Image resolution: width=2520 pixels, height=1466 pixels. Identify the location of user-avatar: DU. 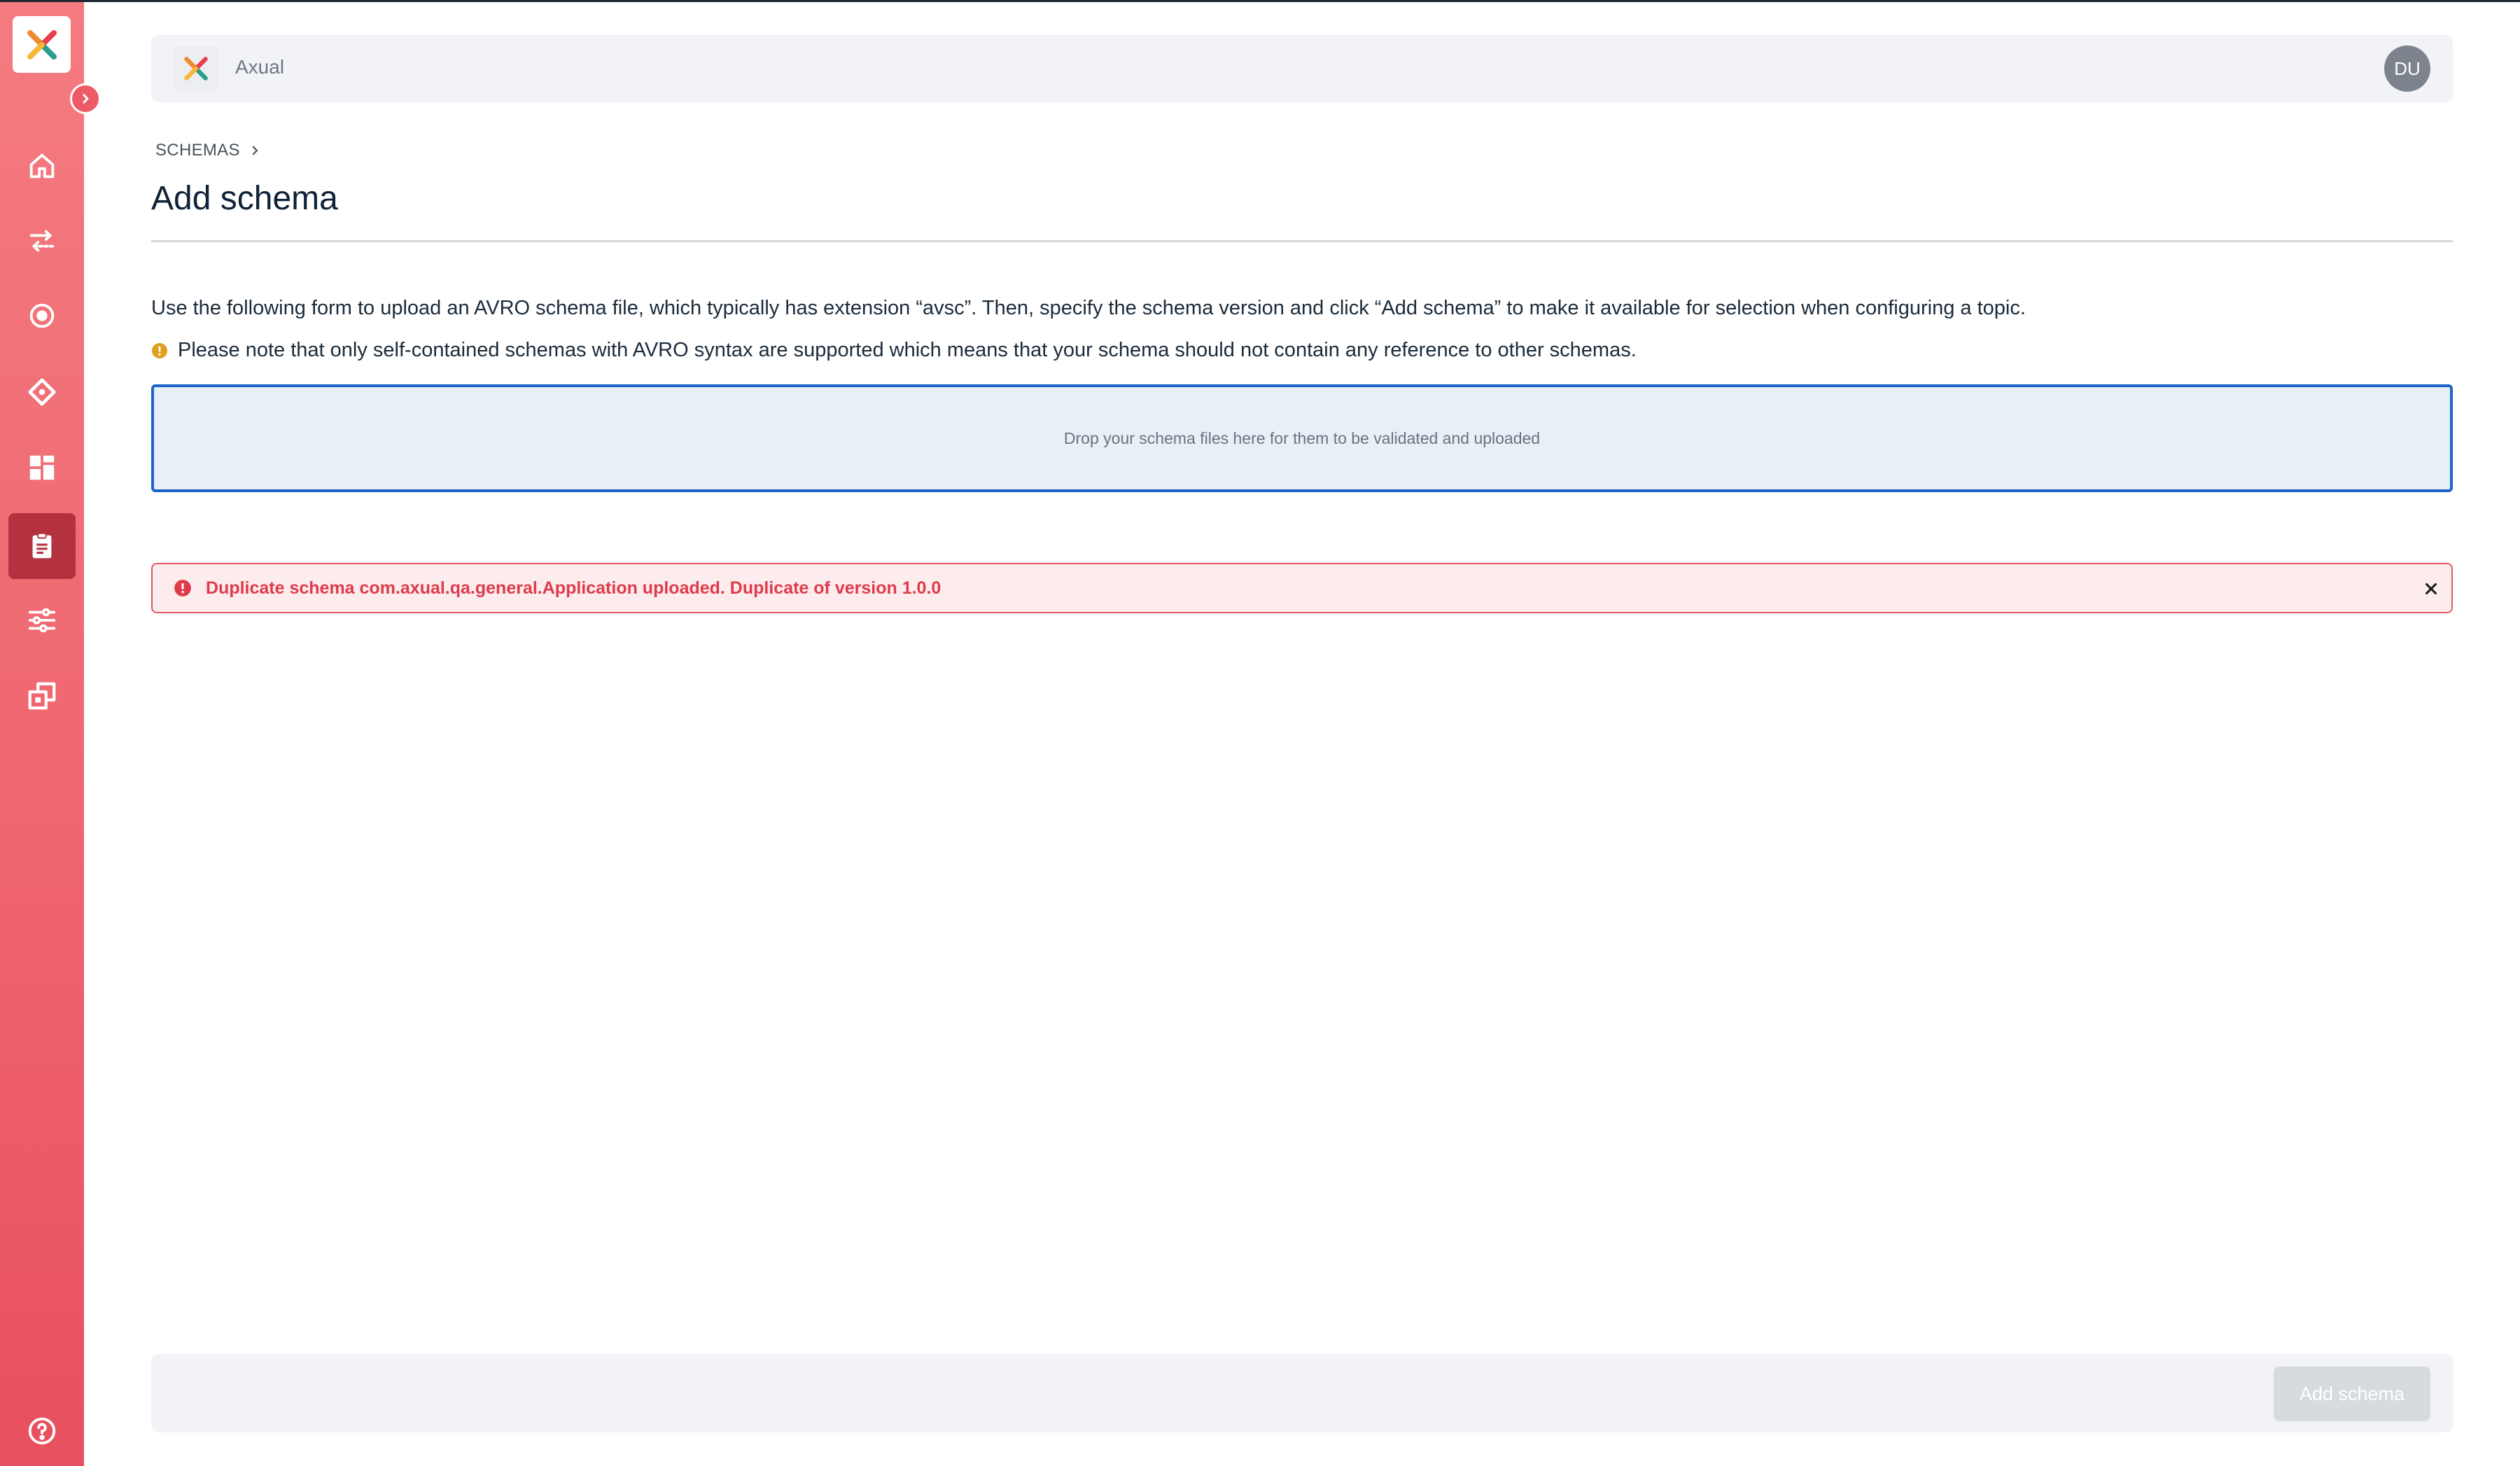
(2407, 69).